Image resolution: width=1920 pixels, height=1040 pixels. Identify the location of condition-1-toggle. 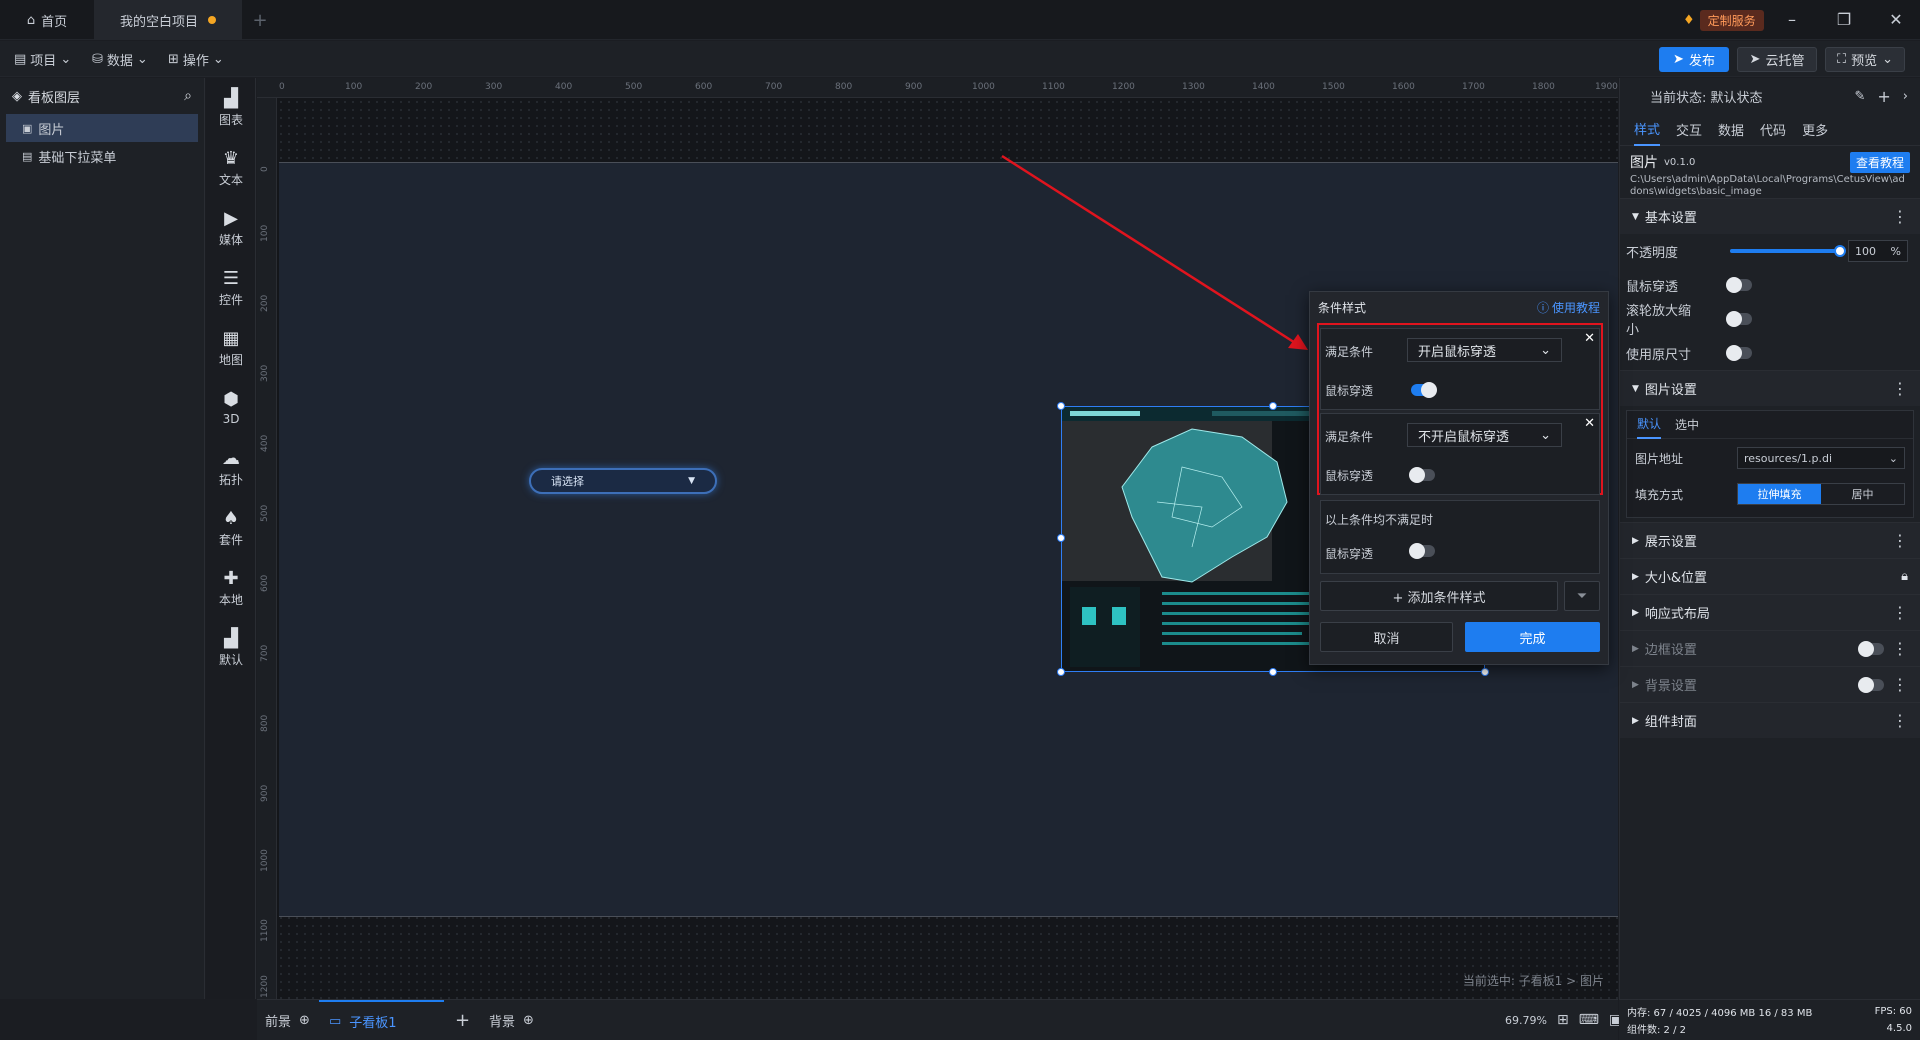
(1424, 390).